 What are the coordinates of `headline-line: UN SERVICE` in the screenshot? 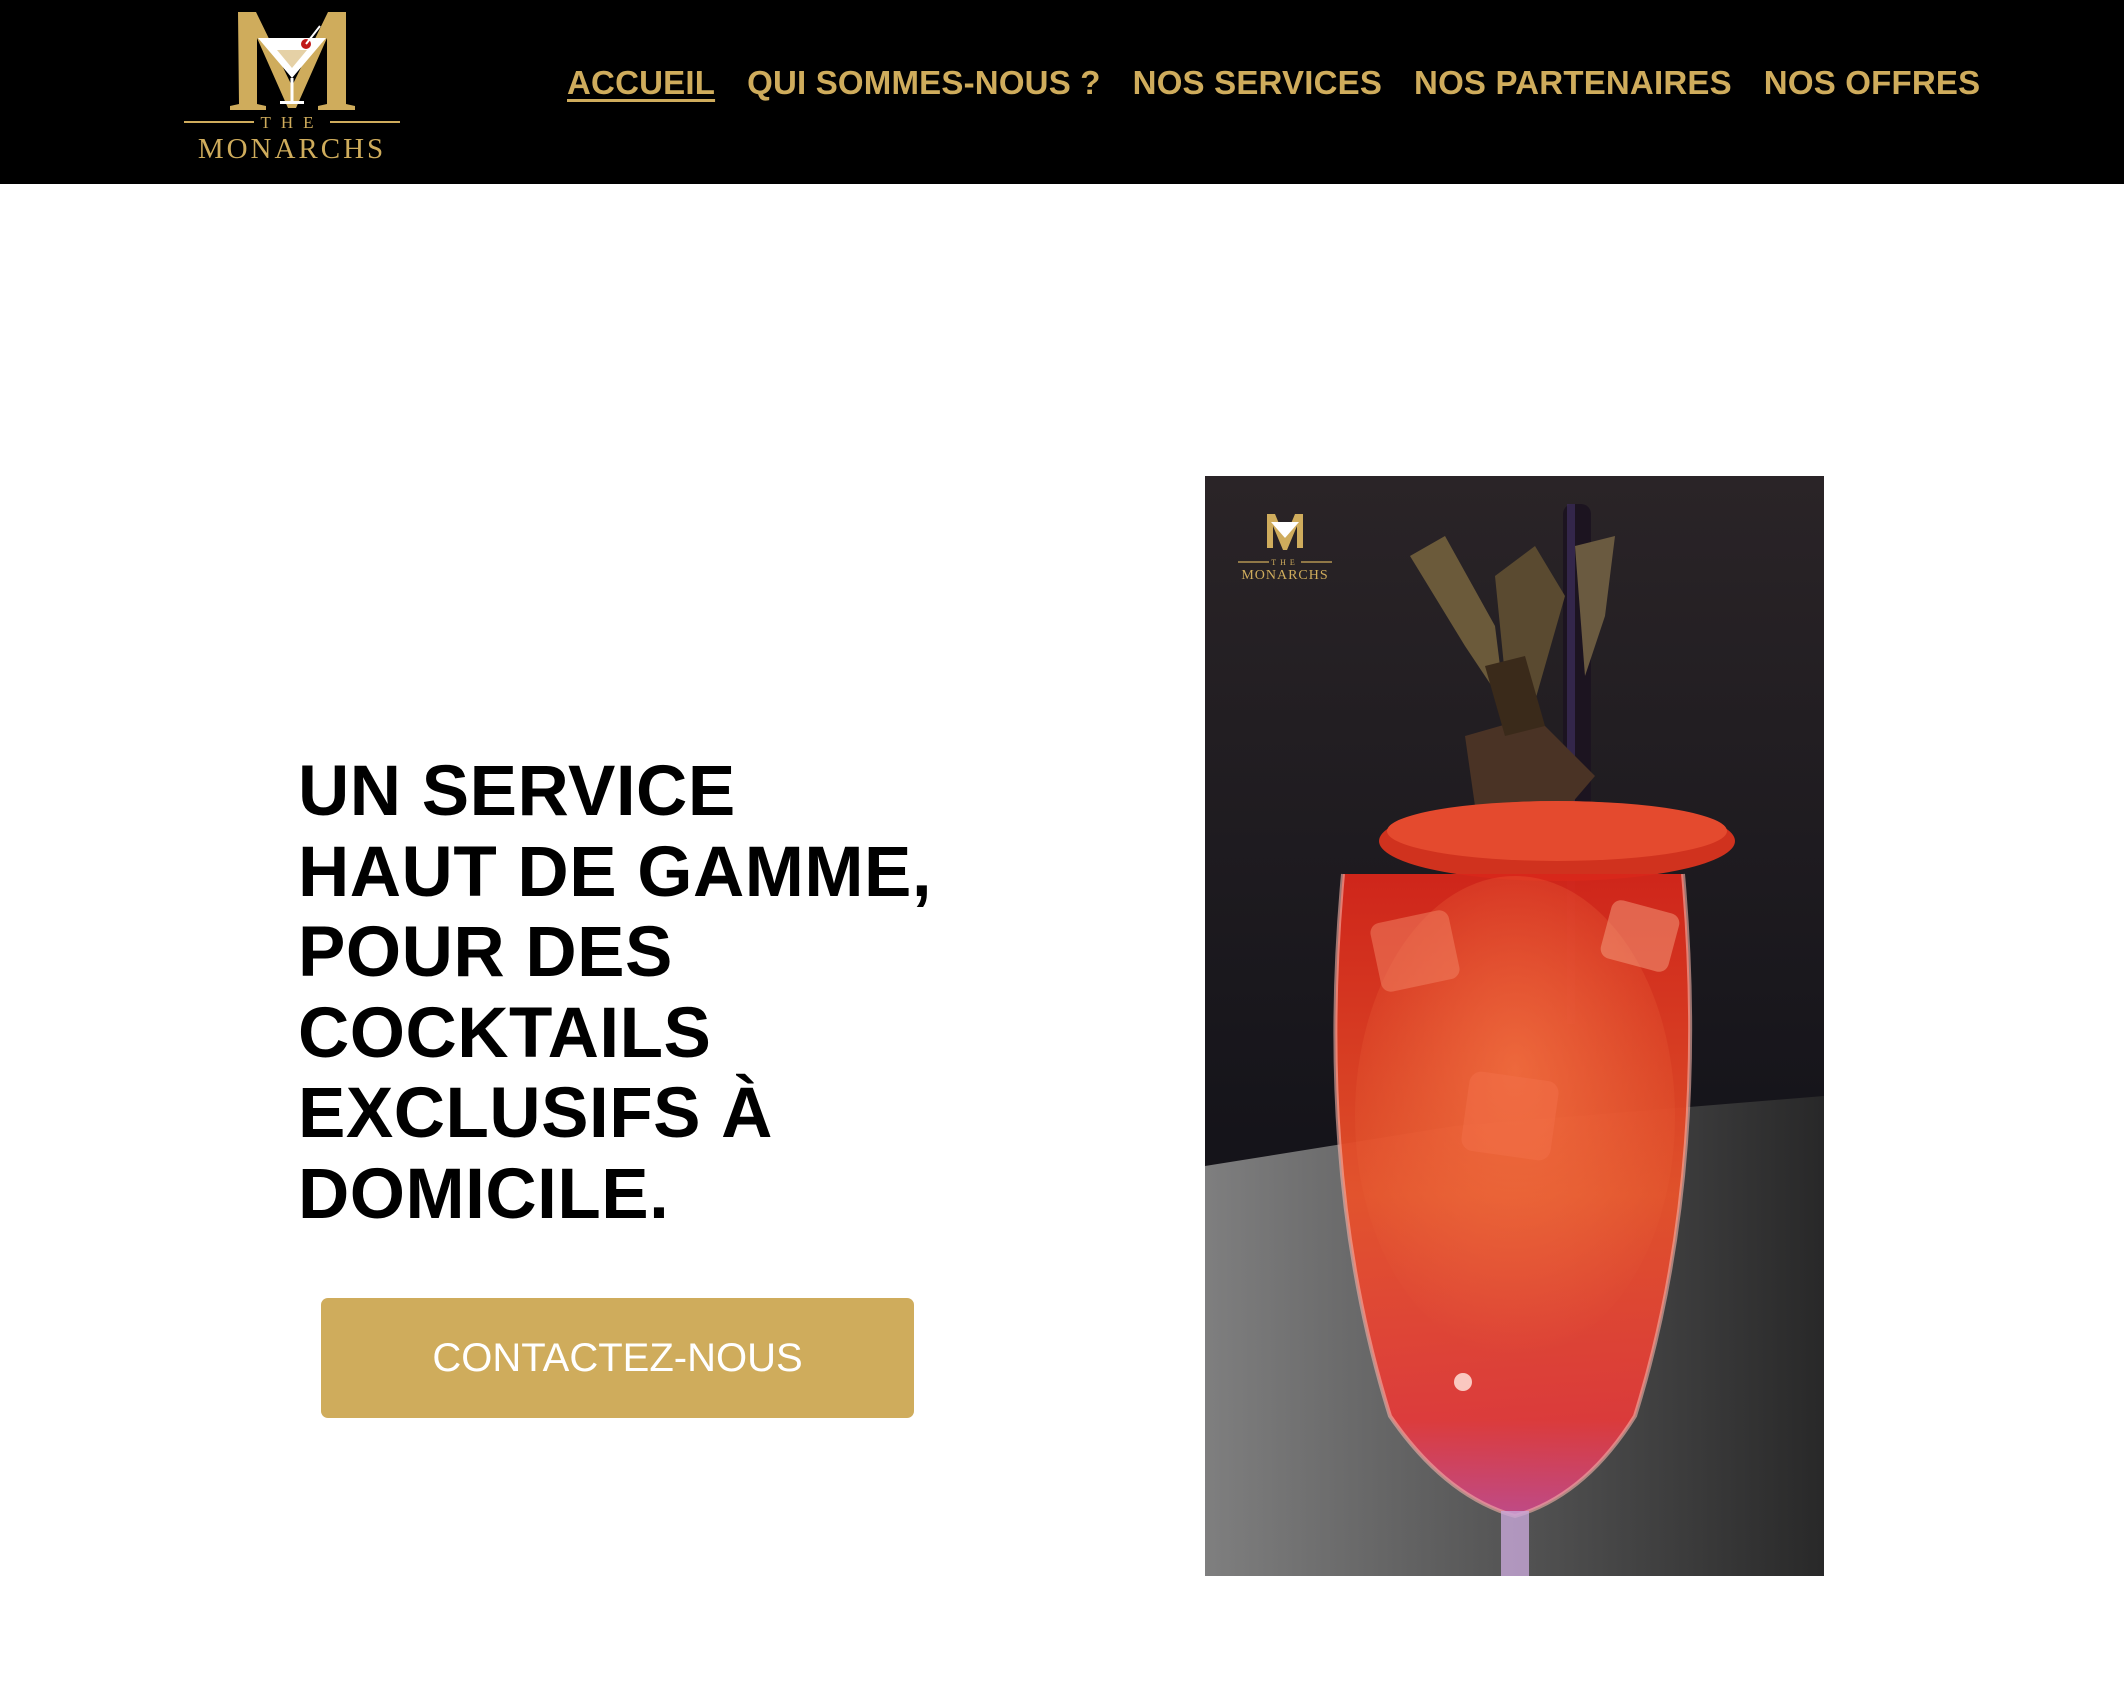 It's located at (517, 791).